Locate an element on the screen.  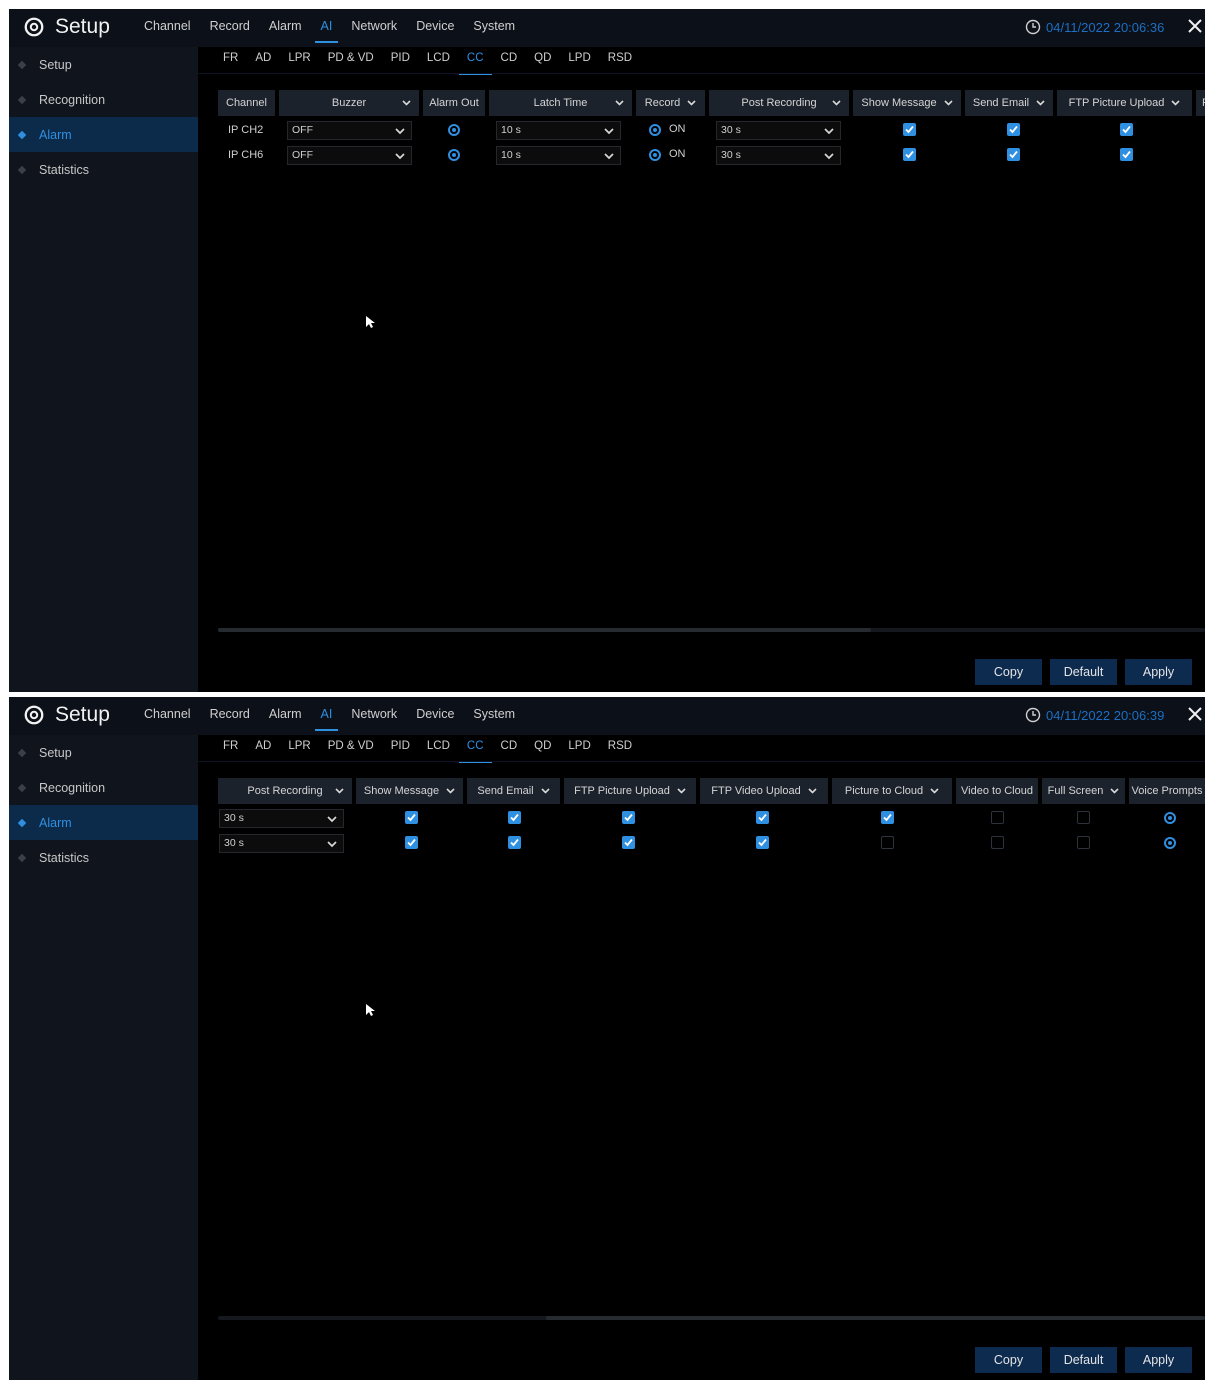
col-picture-to-cloud: Picture to Cloud is located at coordinates (892, 791).